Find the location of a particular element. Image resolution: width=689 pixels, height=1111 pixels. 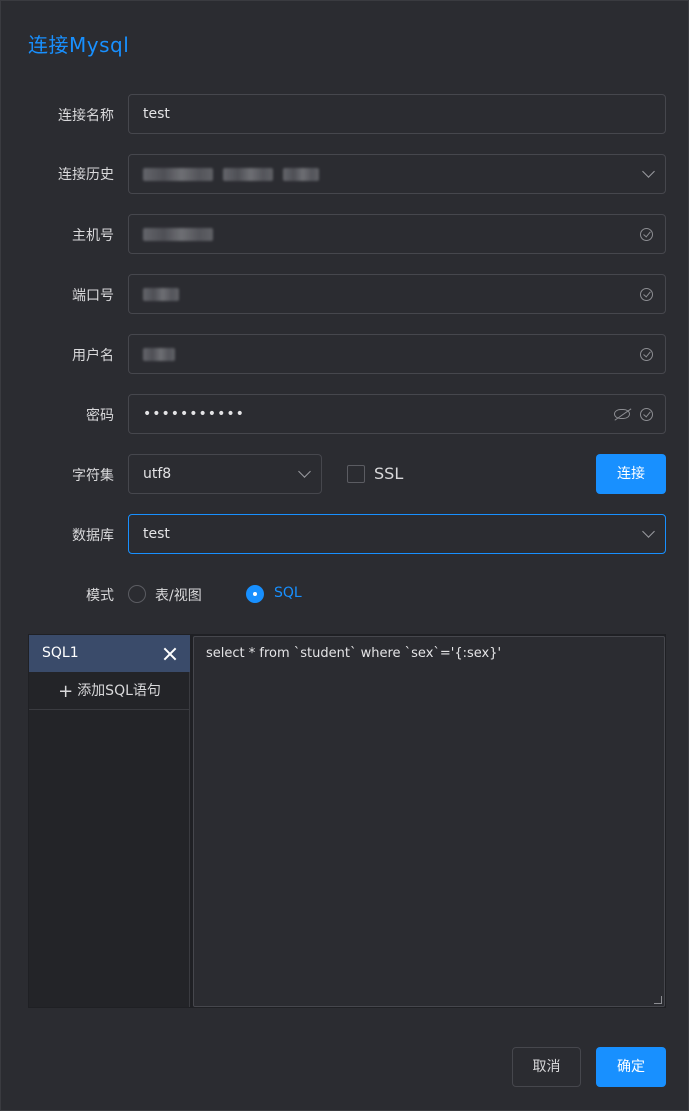

database-value: test is located at coordinates (156, 534).